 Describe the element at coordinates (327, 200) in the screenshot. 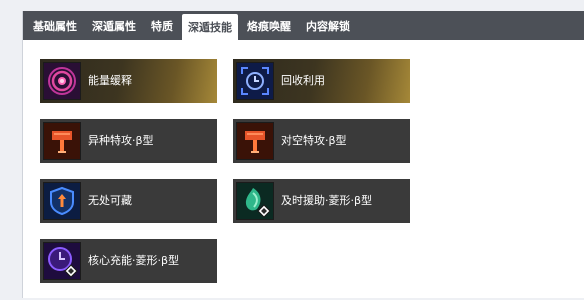

I see `skill-label: 及时援助·菱形·β型` at that location.